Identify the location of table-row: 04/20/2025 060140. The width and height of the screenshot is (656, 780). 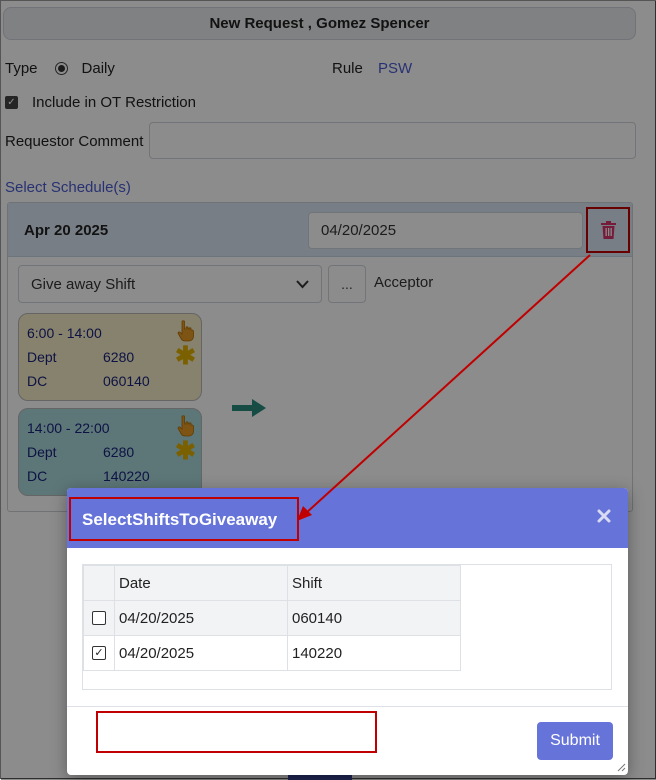
(272, 618).